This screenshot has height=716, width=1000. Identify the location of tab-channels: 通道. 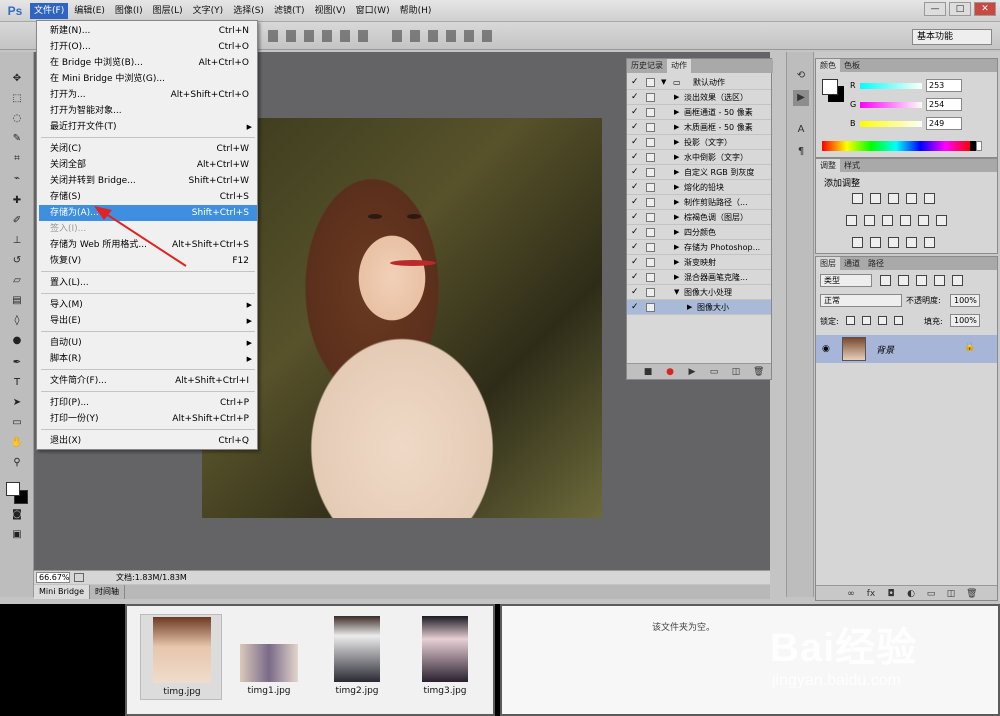
(852, 263).